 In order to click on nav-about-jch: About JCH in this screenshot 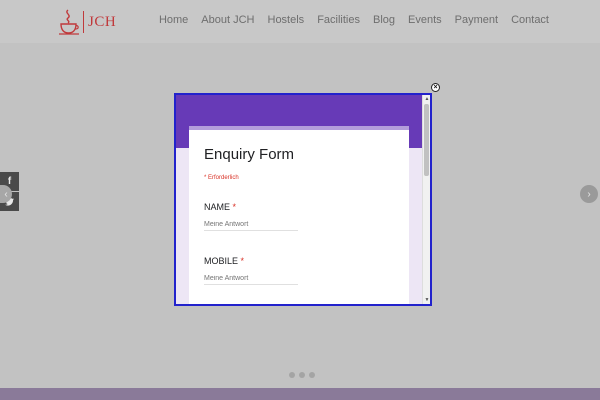, I will do `click(227, 20)`.